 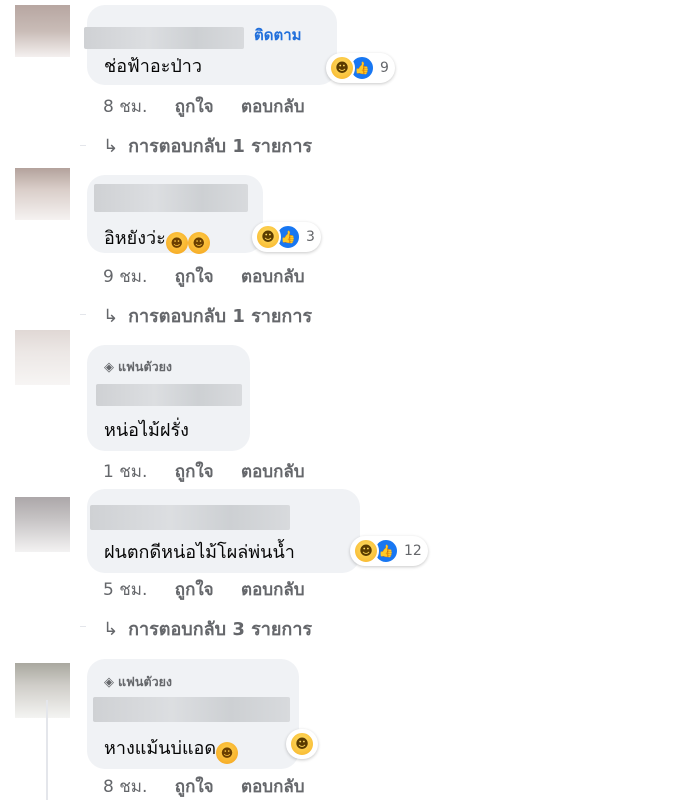 I want to click on comment-bubble: ◈ แฟนตัวยง หน่อไม้ฝรั่ง, so click(x=168, y=398).